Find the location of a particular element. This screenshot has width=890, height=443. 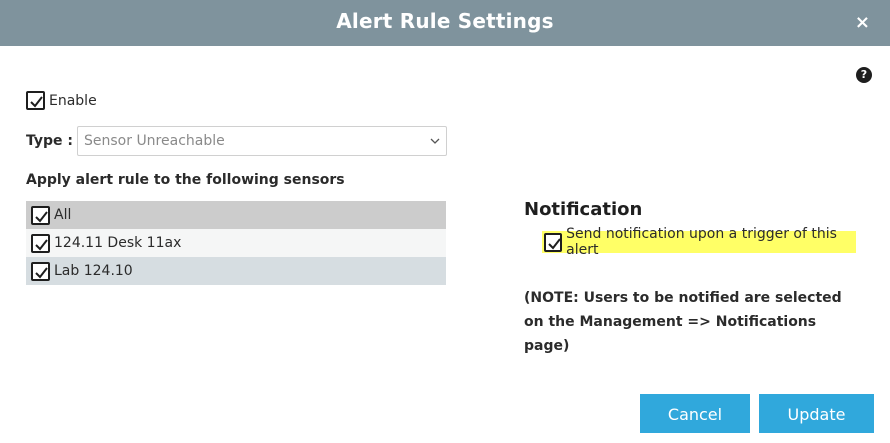

type-select-value: Sensor Unreachable is located at coordinates (154, 141).